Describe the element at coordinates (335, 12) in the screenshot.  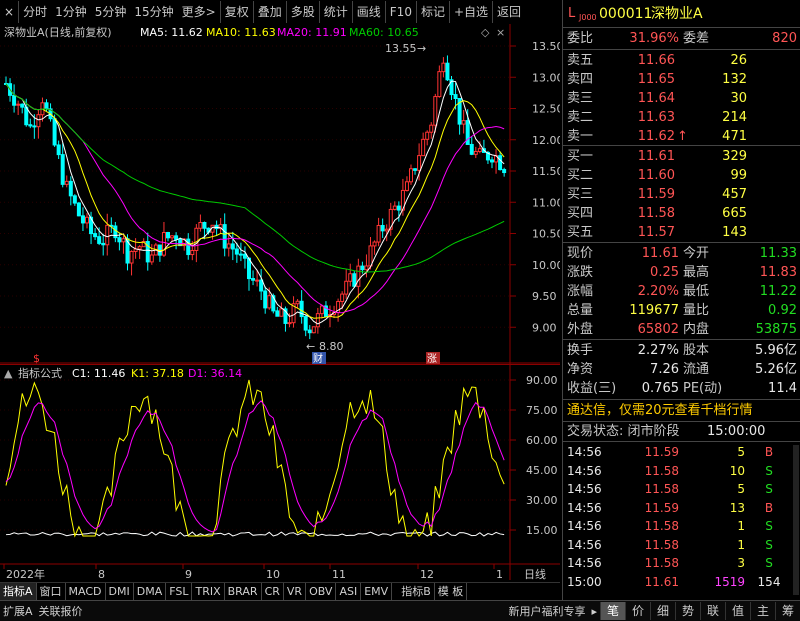
I see `stats-button: 统计` at that location.